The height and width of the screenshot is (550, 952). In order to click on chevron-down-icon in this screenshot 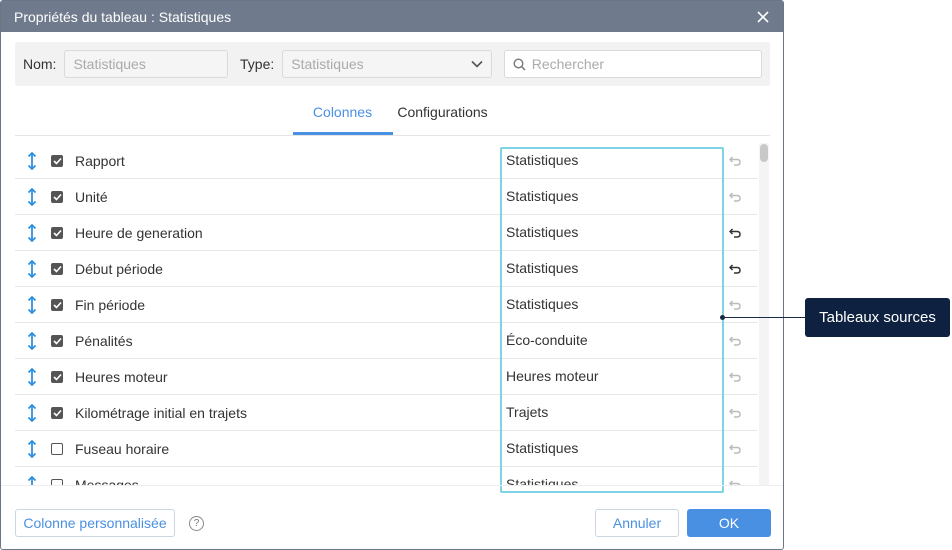, I will do `click(477, 64)`.